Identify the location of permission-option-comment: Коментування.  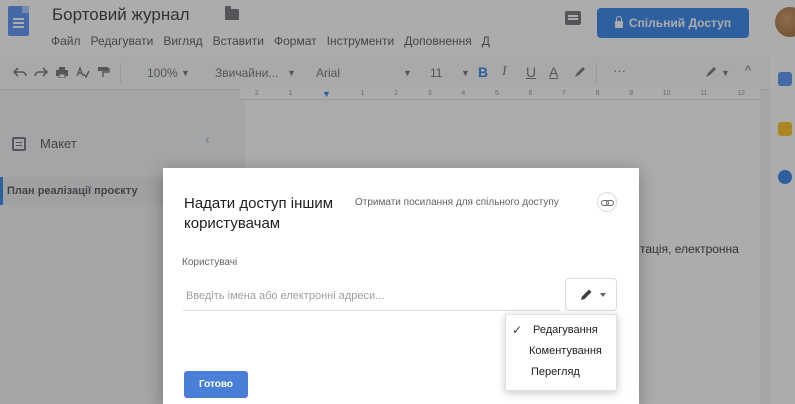
(561, 351).